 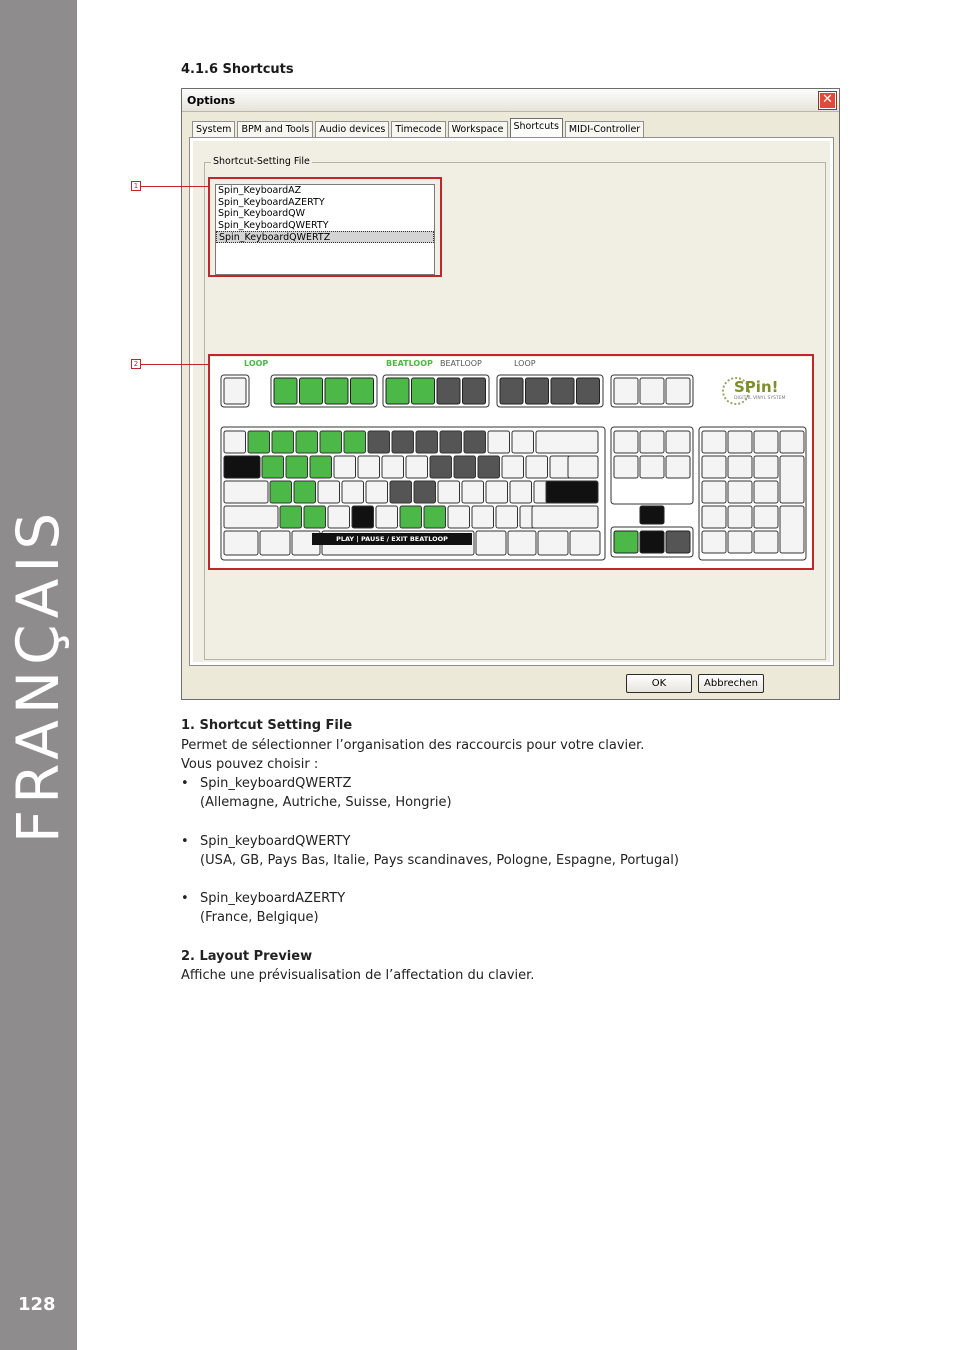 What do you see at coordinates (267, 725) in the screenshot?
I see `heading-shortcut-setting-file: 1. Shortcut Setting File` at bounding box center [267, 725].